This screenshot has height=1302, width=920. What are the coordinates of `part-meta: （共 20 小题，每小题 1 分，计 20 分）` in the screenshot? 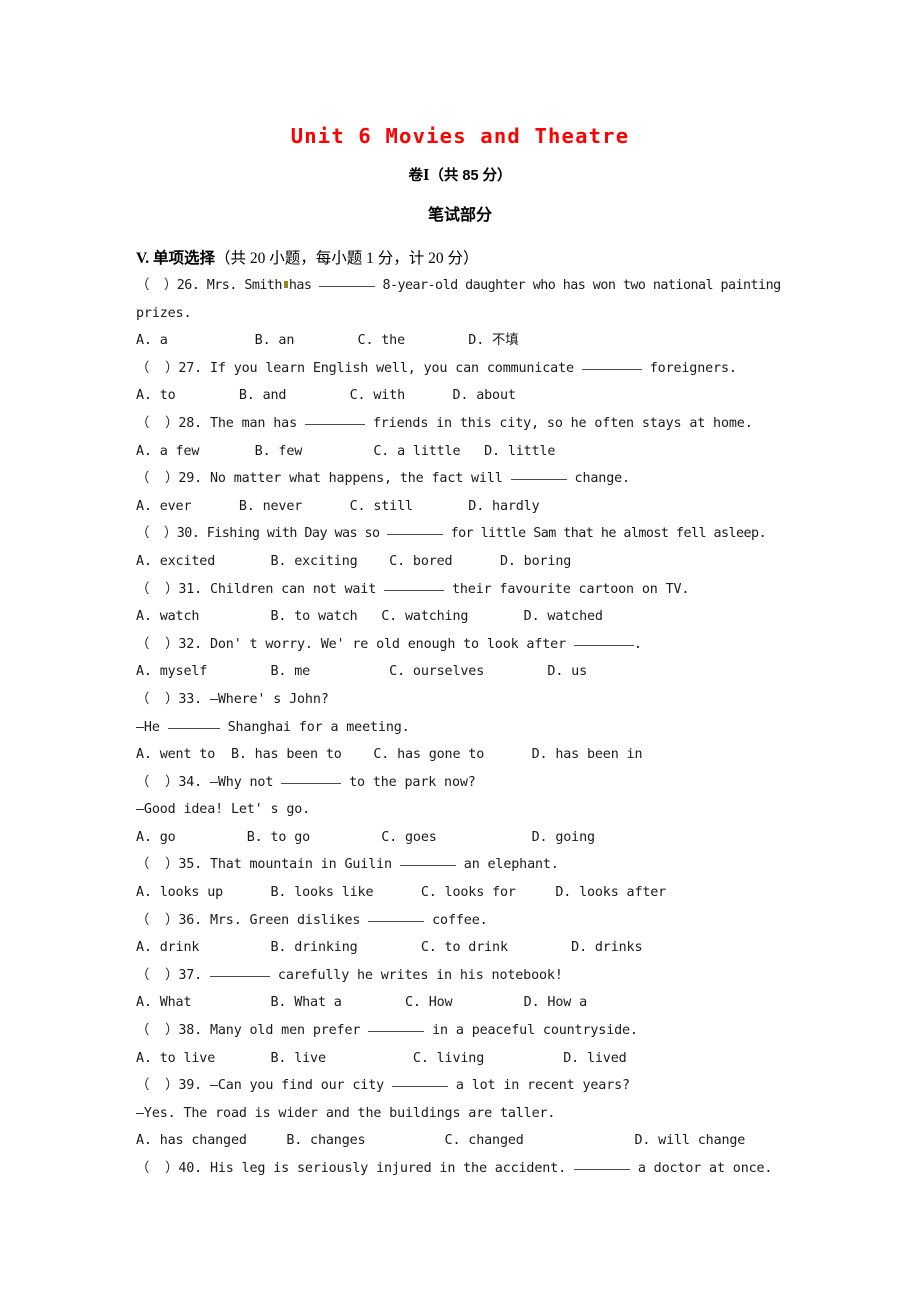 It's located at (346, 258).